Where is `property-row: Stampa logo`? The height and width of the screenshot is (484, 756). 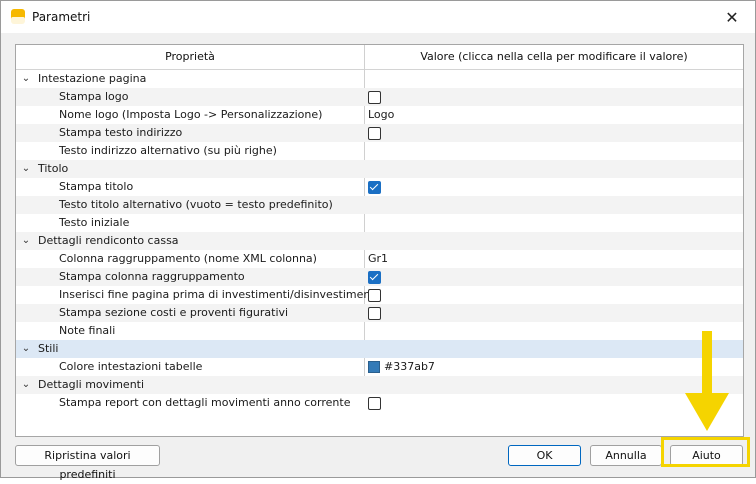 property-row: Stampa logo is located at coordinates (379, 97).